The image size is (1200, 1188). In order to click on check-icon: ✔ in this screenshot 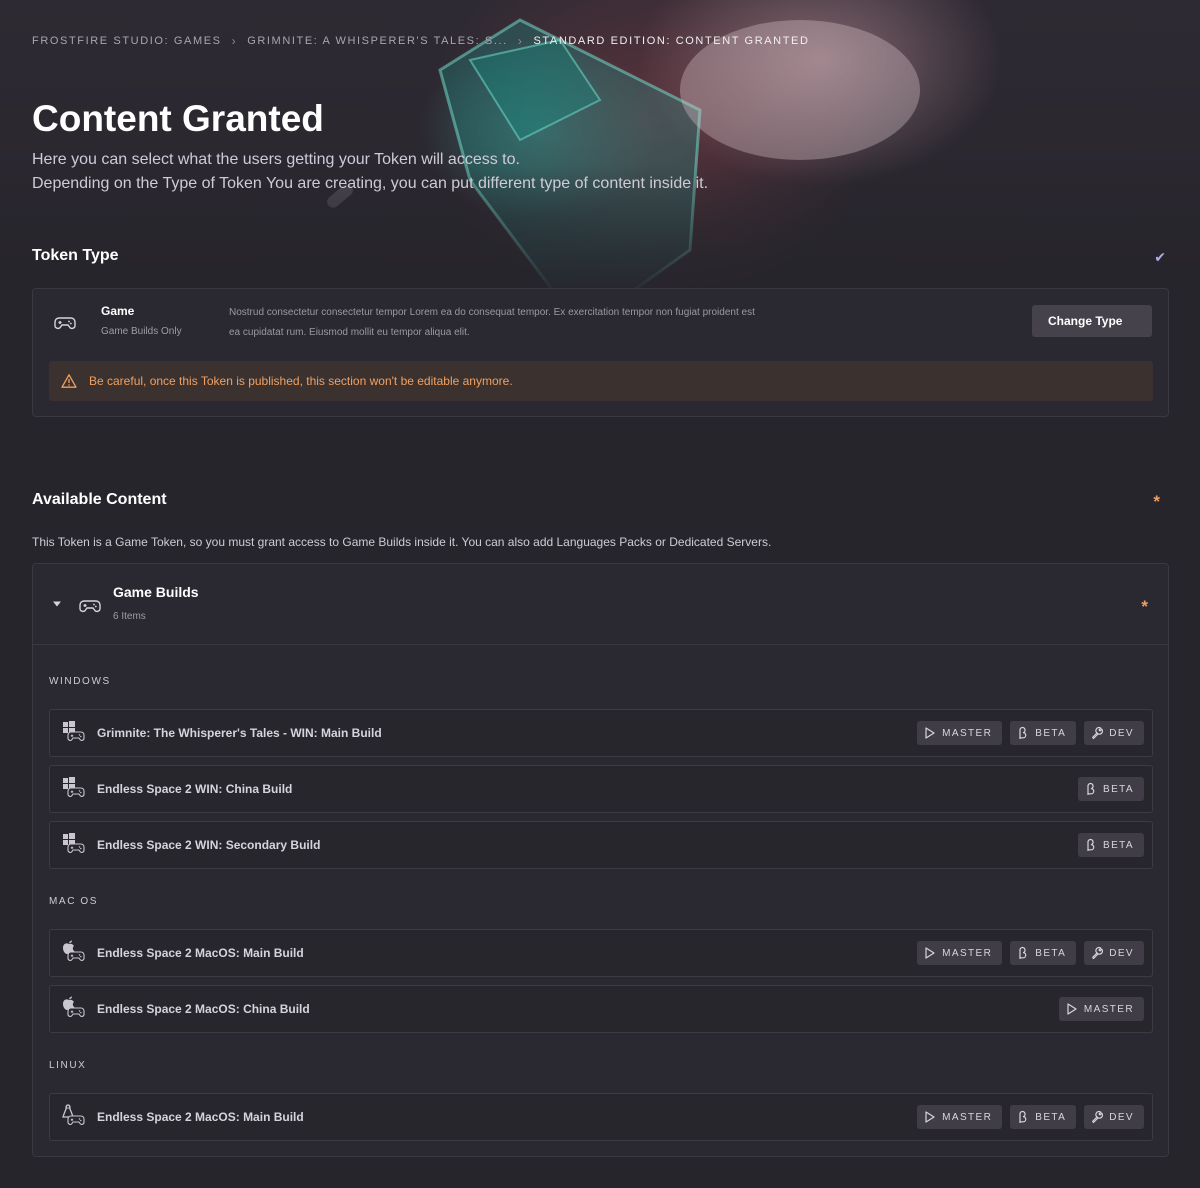, I will do `click(1160, 257)`.